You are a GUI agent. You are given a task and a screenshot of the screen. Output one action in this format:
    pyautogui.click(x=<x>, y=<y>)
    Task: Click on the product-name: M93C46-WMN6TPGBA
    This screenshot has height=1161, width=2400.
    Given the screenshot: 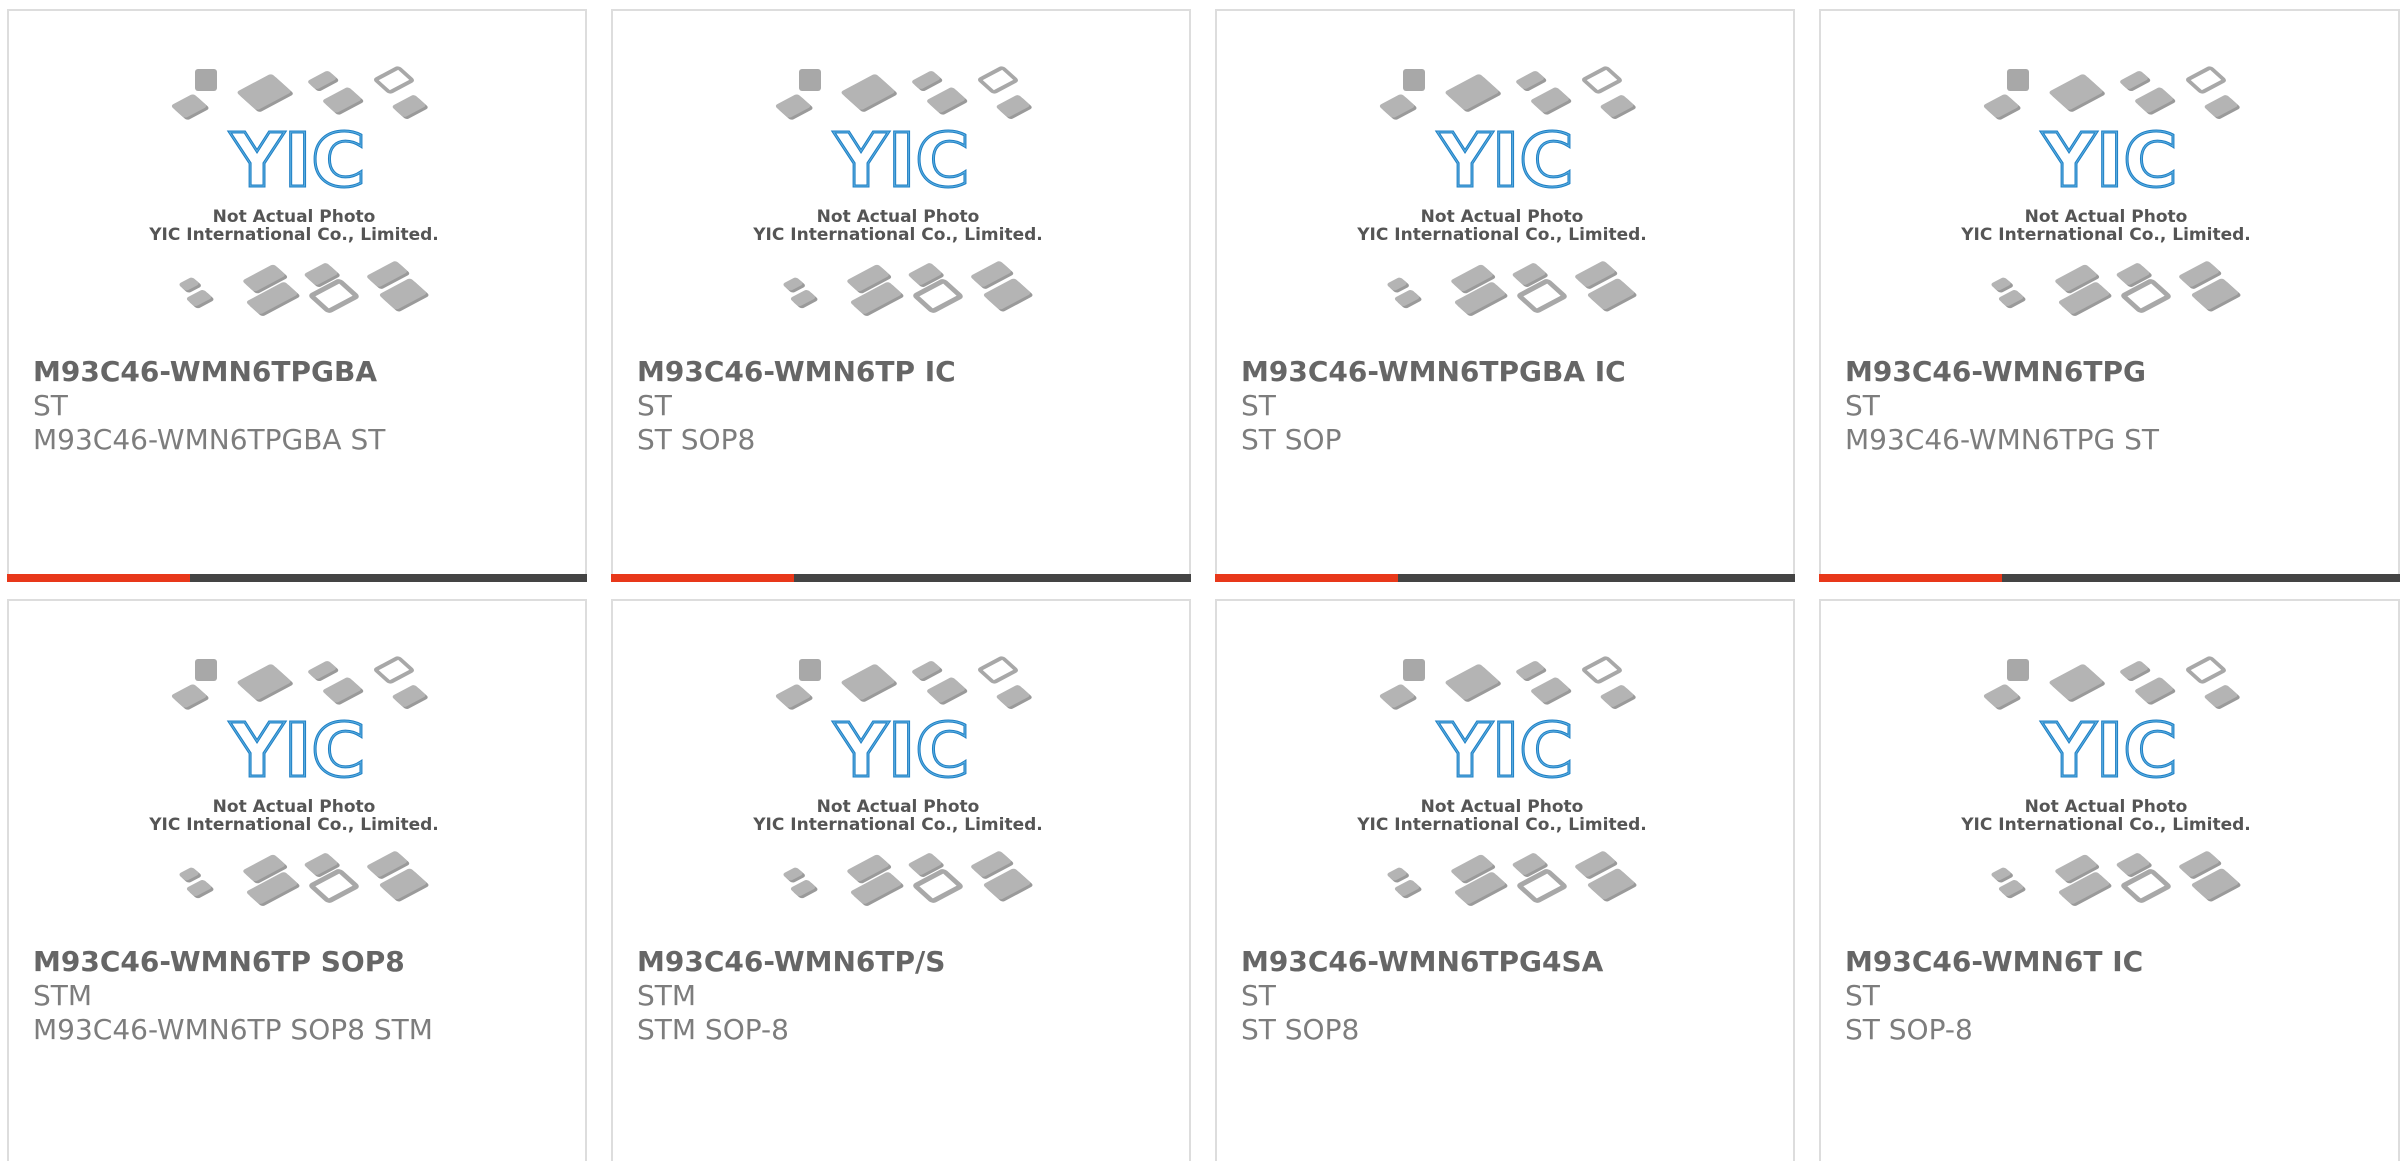 What is the action you would take?
    pyautogui.click(x=301, y=372)
    